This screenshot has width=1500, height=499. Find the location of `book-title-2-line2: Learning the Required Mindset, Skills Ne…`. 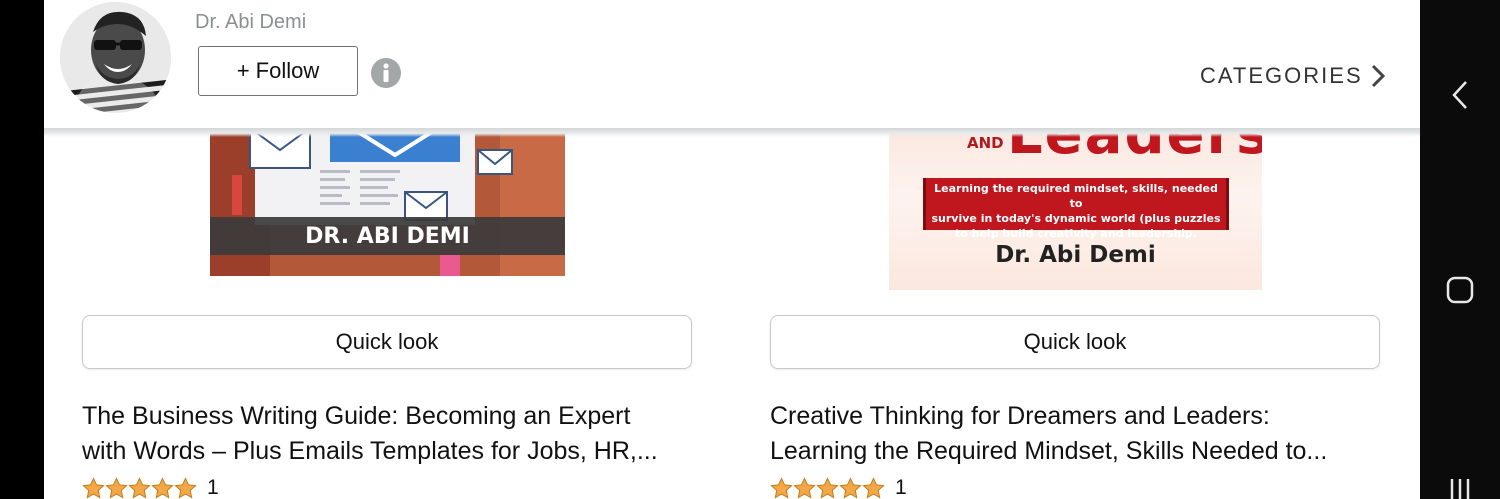

book-title-2-line2: Learning the Required Mindset, Skills Ne… is located at coordinates (1049, 451).